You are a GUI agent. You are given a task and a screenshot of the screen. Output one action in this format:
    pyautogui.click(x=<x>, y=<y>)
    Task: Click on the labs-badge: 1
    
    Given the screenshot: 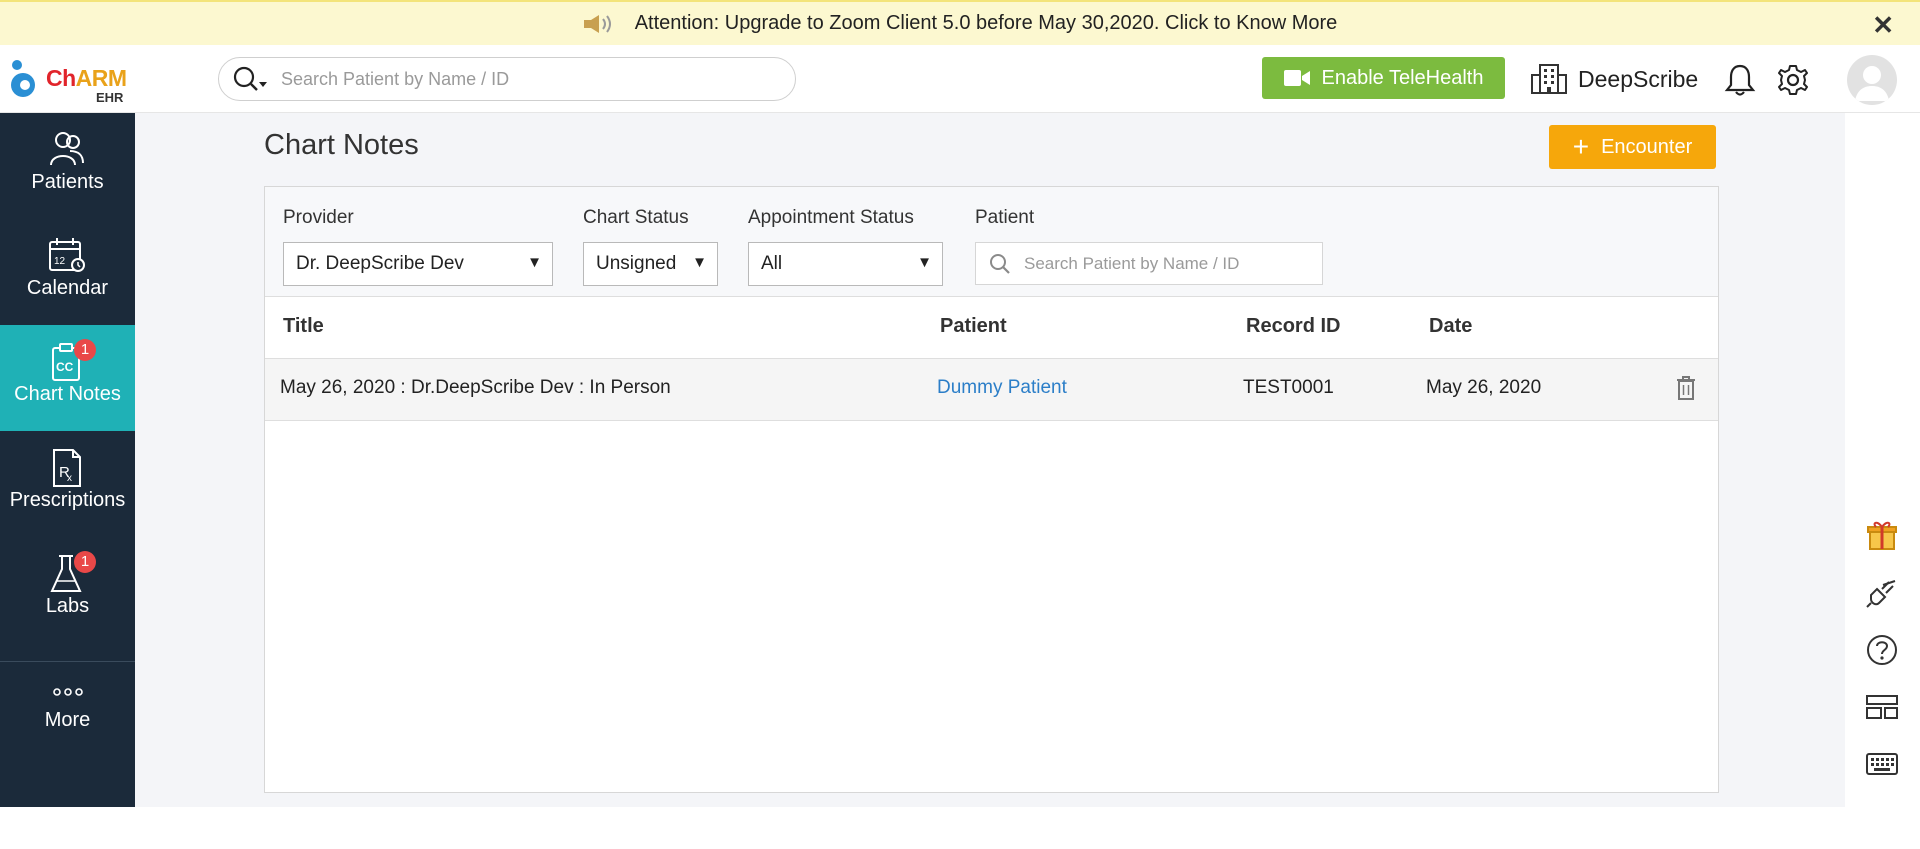 What is the action you would take?
    pyautogui.click(x=85, y=562)
    